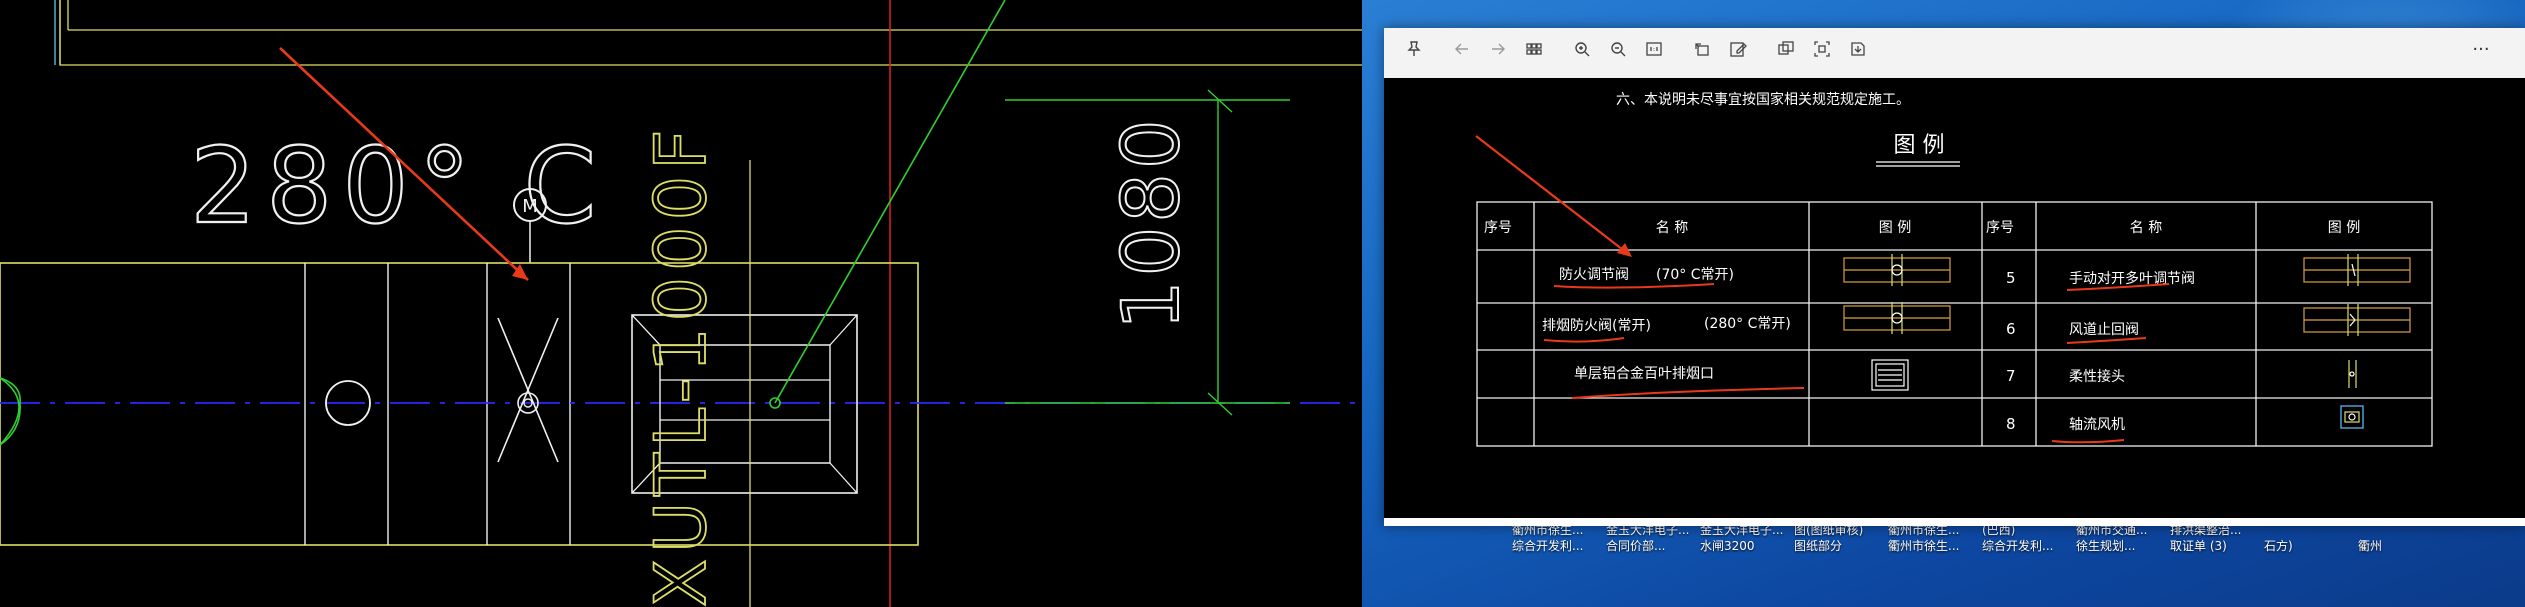 This screenshot has height=607, width=2525. What do you see at coordinates (1895, 228) in the screenshot?
I see `header-legend: 图 例` at bounding box center [1895, 228].